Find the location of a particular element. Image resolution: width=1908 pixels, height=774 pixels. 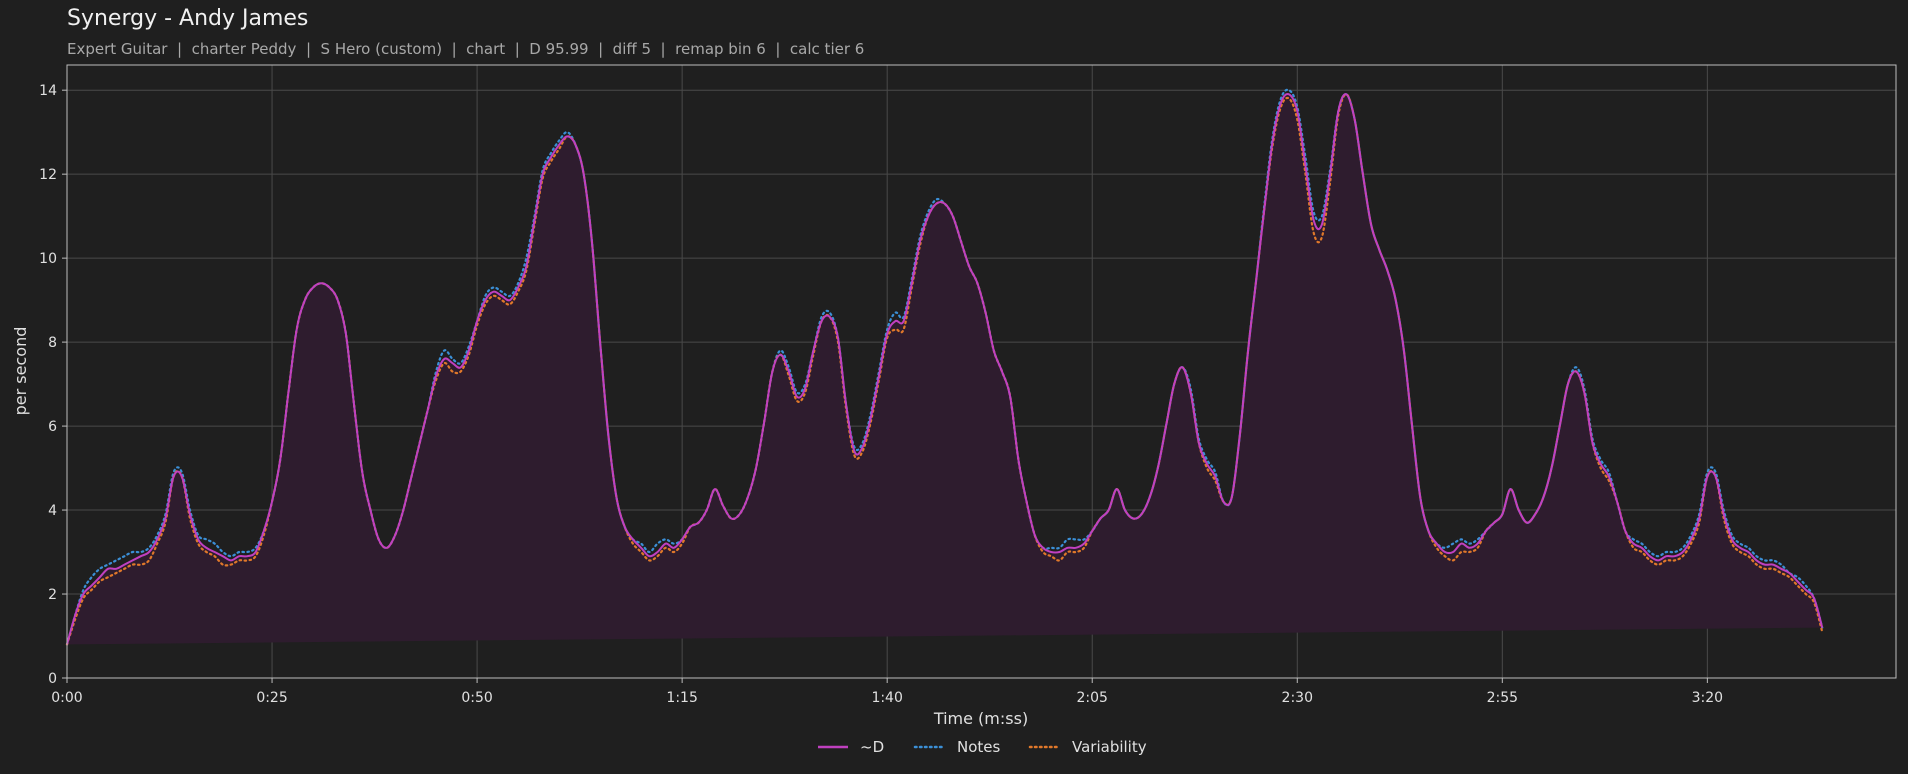

y-tick-label: 10 is located at coordinates (48, 259).